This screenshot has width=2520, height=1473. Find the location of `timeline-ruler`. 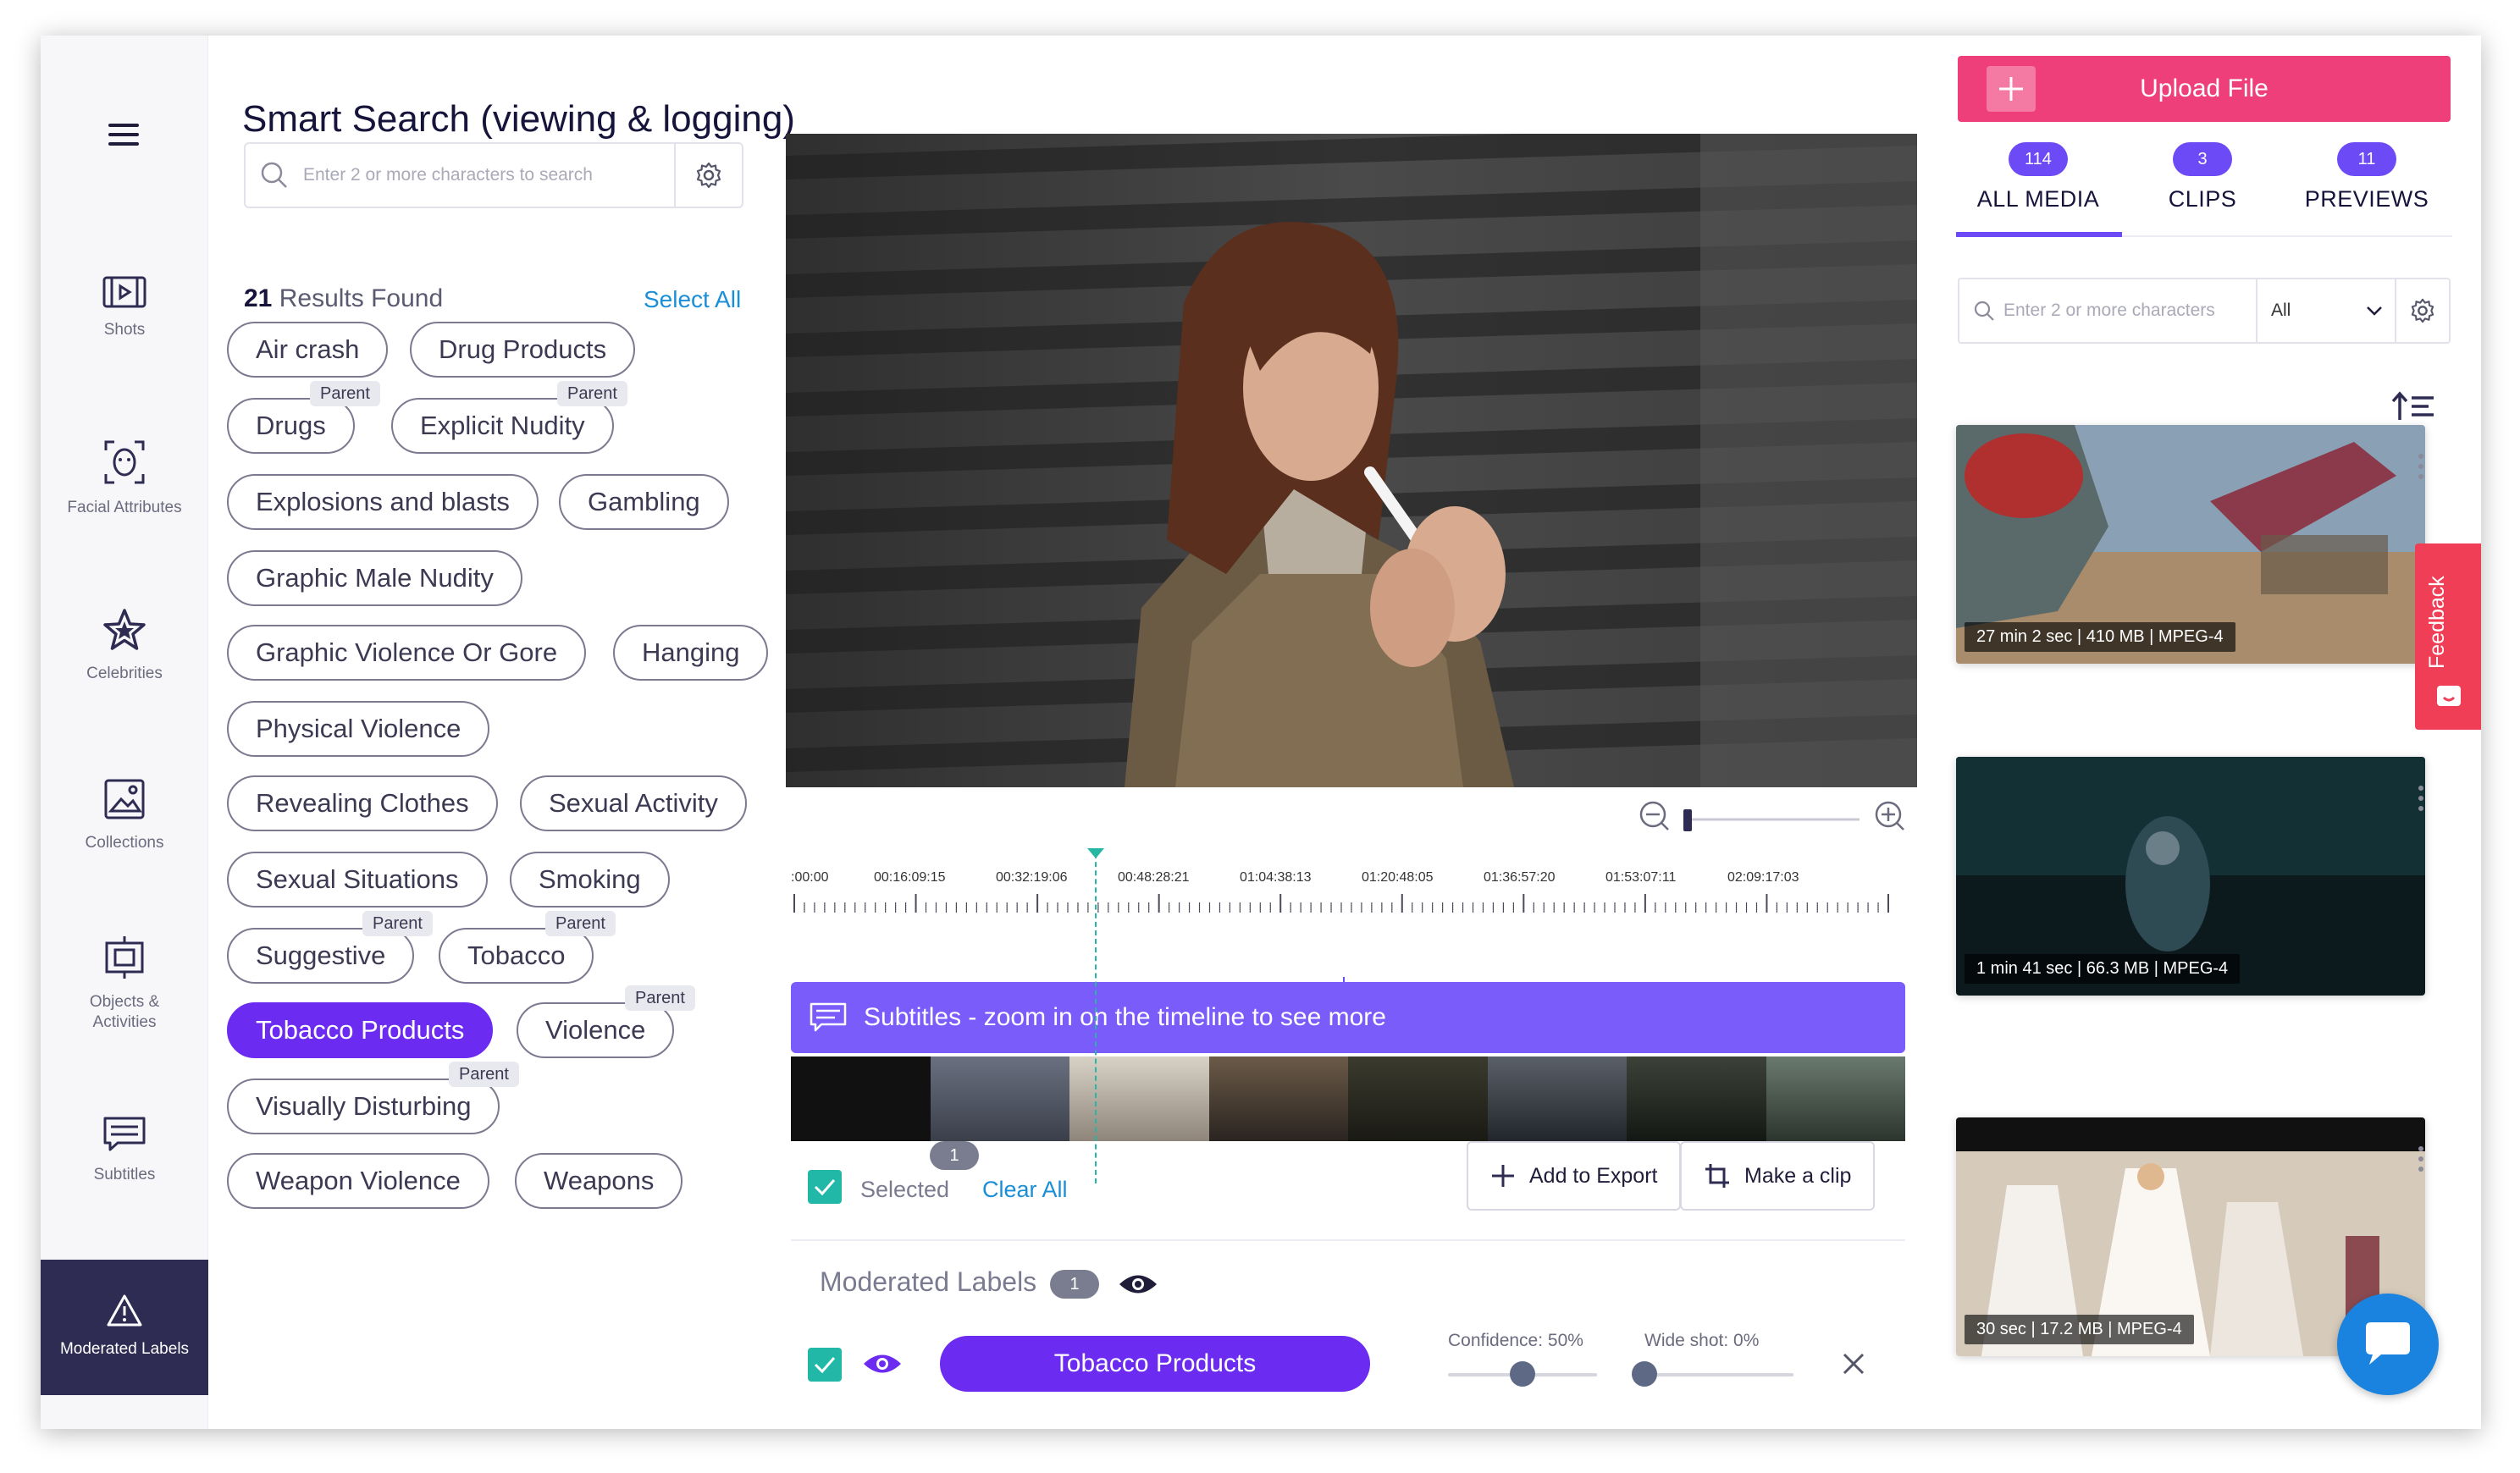

timeline-ruler is located at coordinates (1341, 904).